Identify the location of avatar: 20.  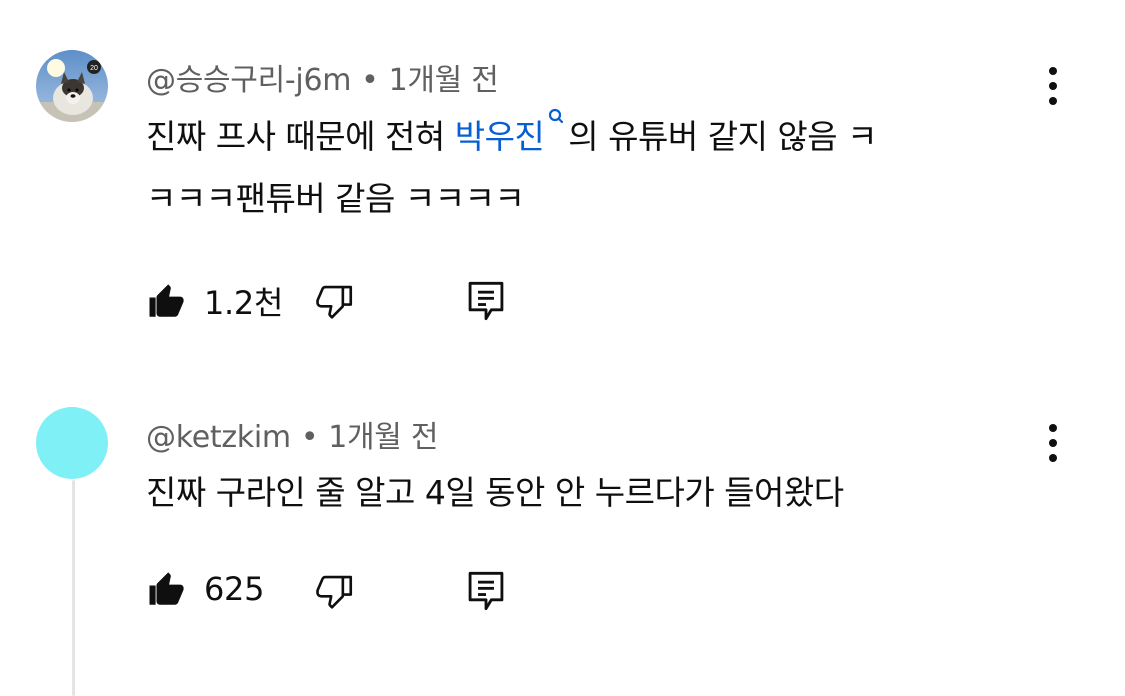
(72, 86).